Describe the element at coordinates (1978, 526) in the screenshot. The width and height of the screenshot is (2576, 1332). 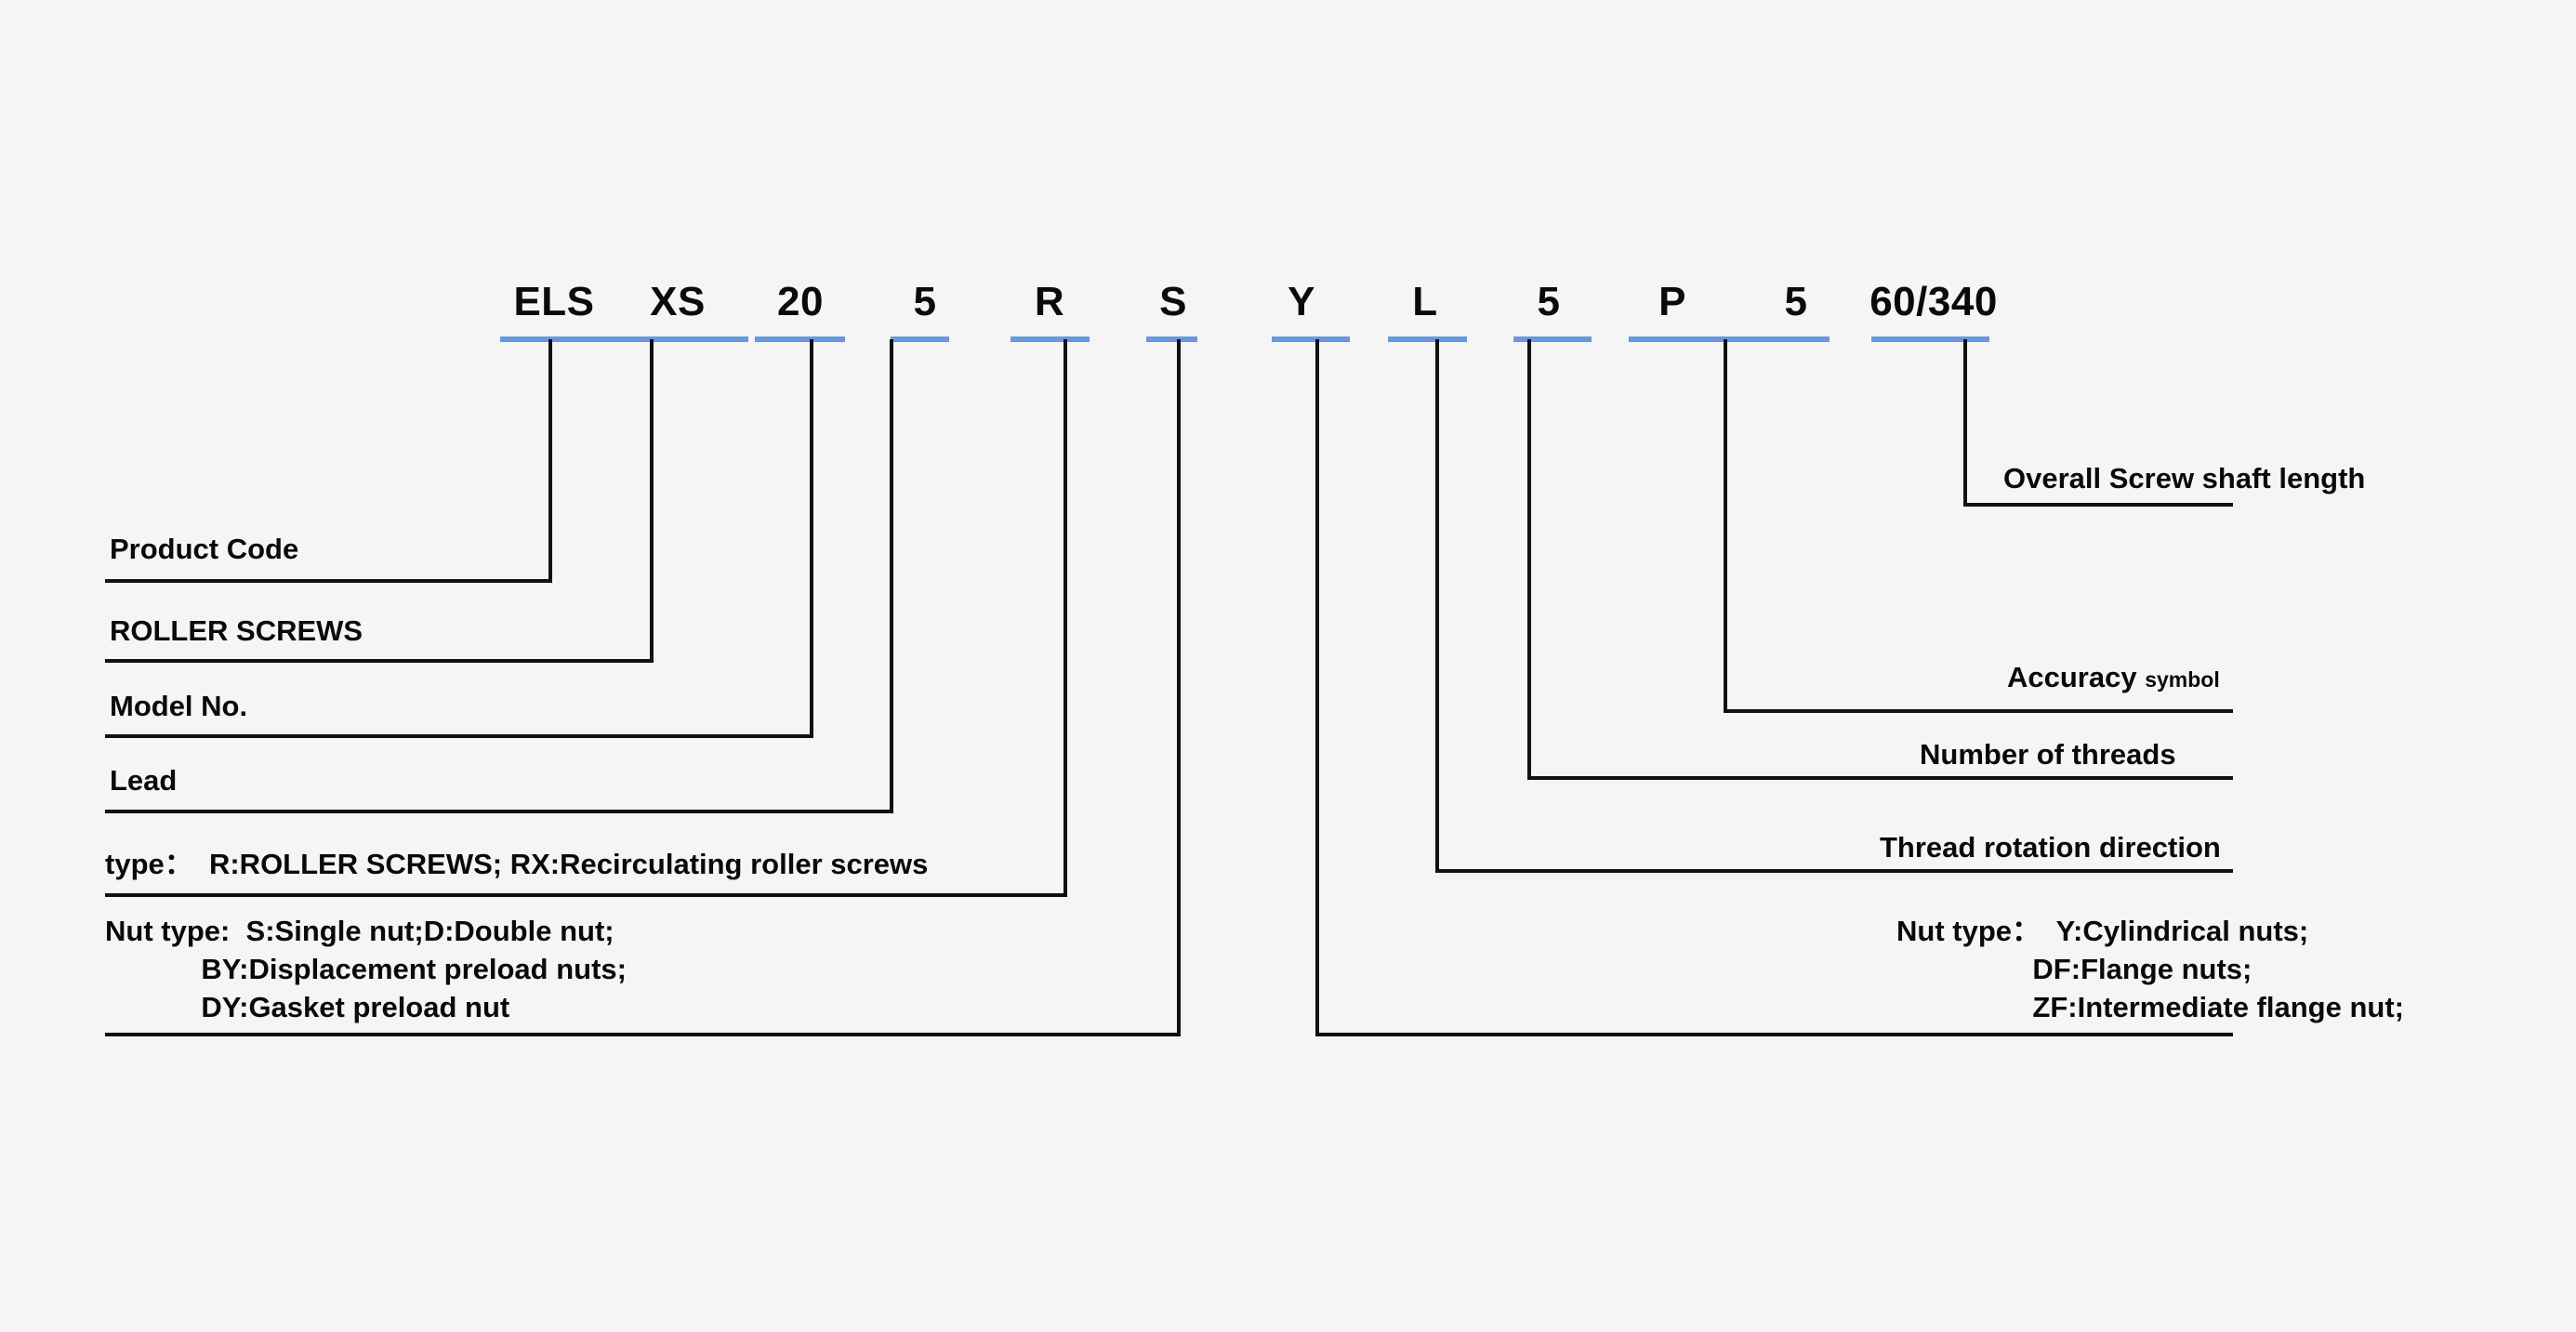
I see `leader-accuracy-symbol` at that location.